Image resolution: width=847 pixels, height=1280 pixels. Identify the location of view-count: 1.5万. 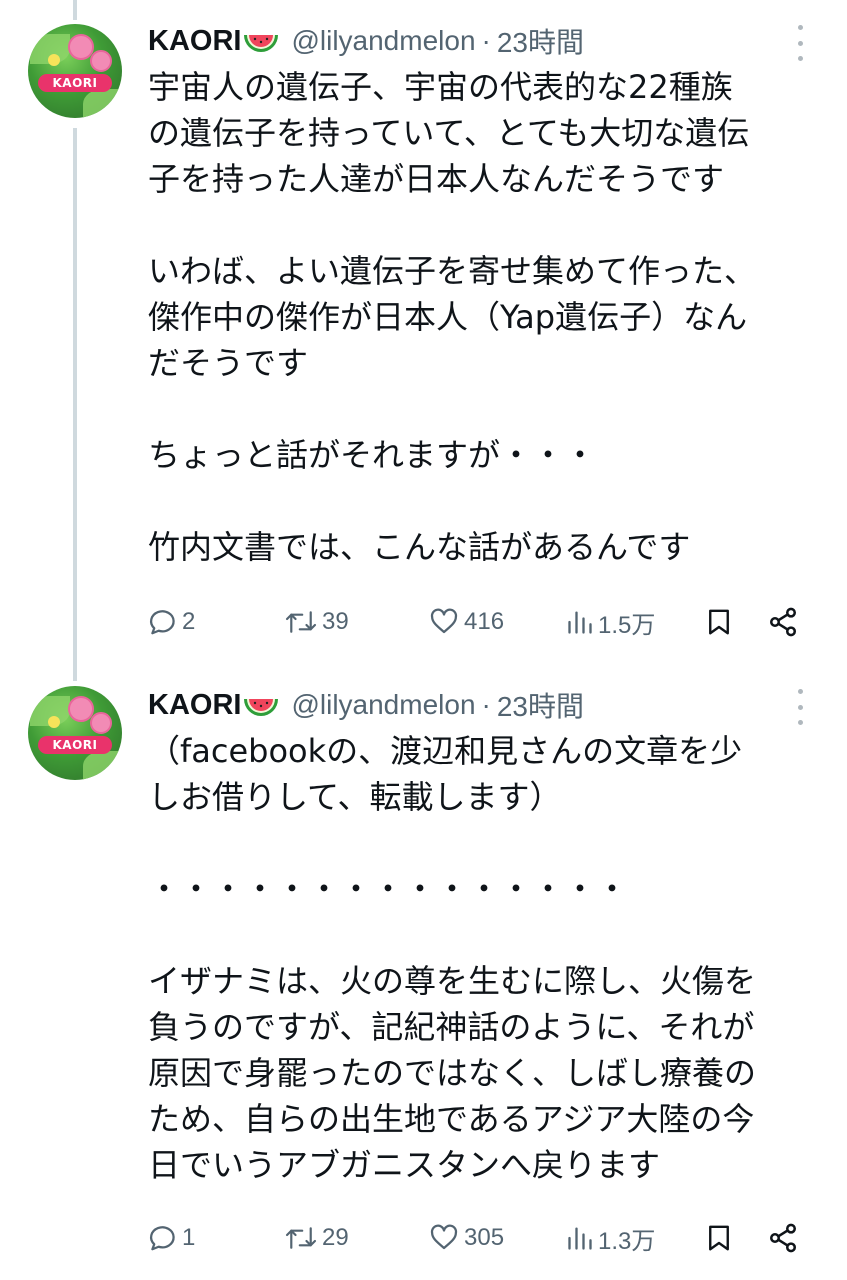
(627, 625).